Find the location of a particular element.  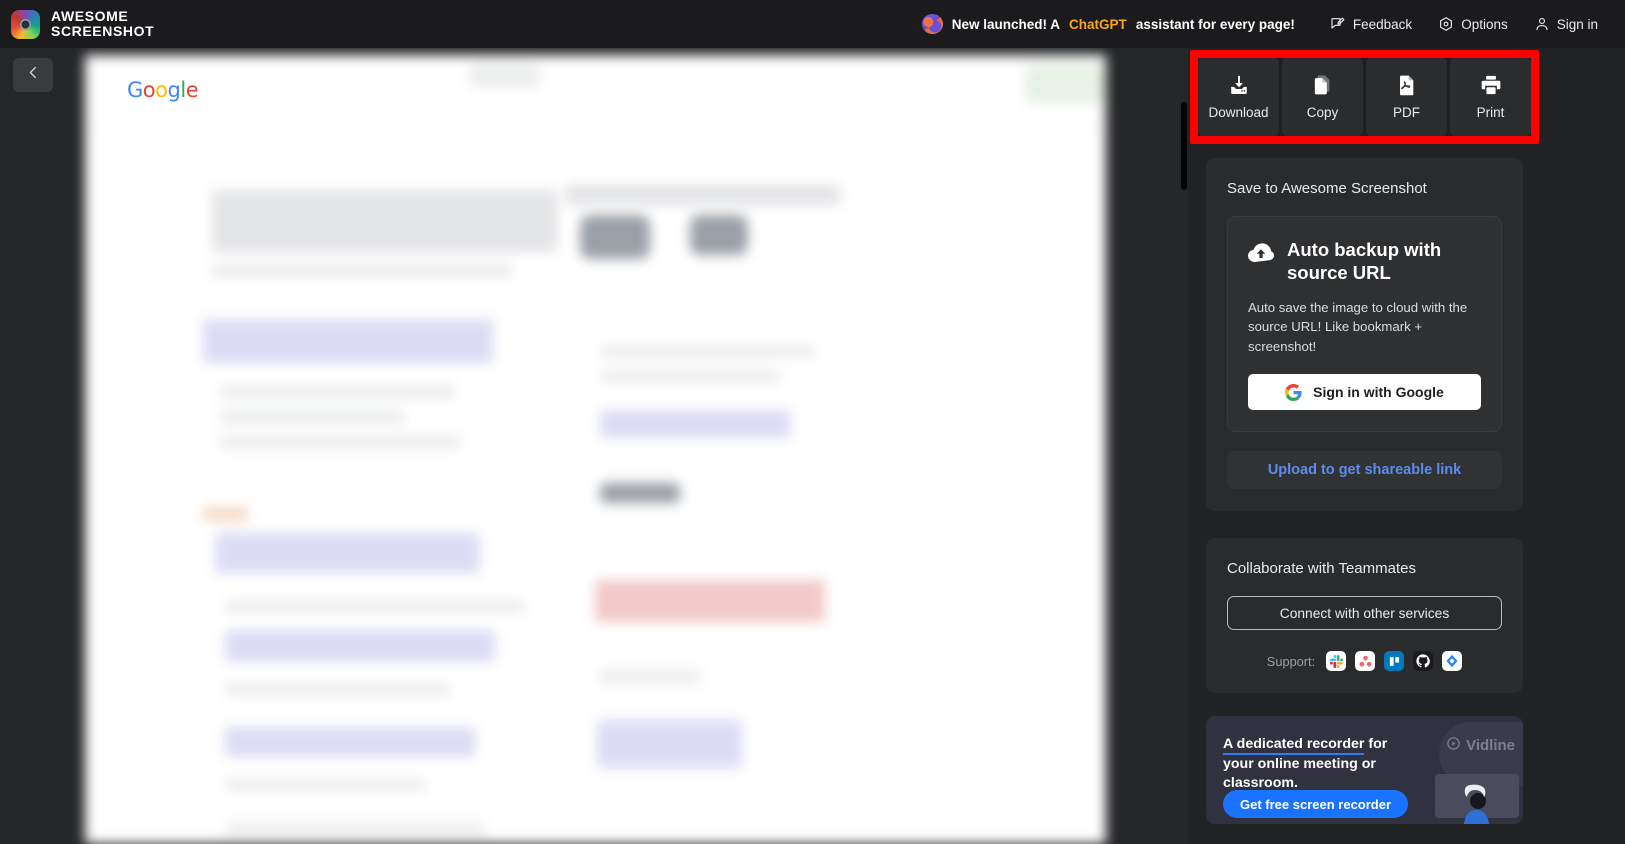

google-signin-label: Sign in with Google is located at coordinates (1378, 392).